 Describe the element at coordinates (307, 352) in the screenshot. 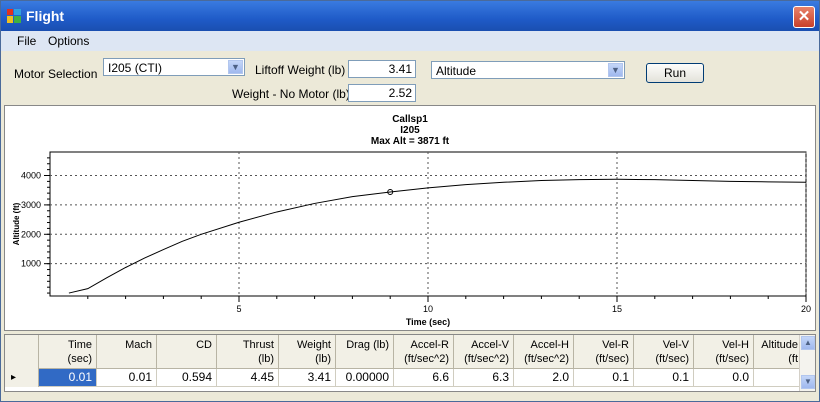

I see `column-header: Weight (lb)` at that location.